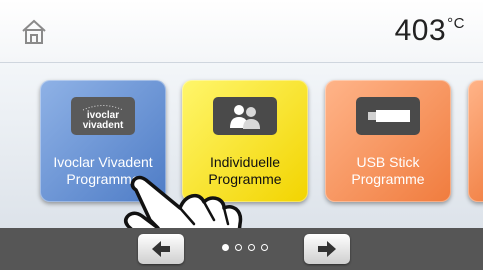 Image resolution: width=483 pixels, height=270 pixels. I want to click on tile-label-line2: Programme, so click(388, 179).